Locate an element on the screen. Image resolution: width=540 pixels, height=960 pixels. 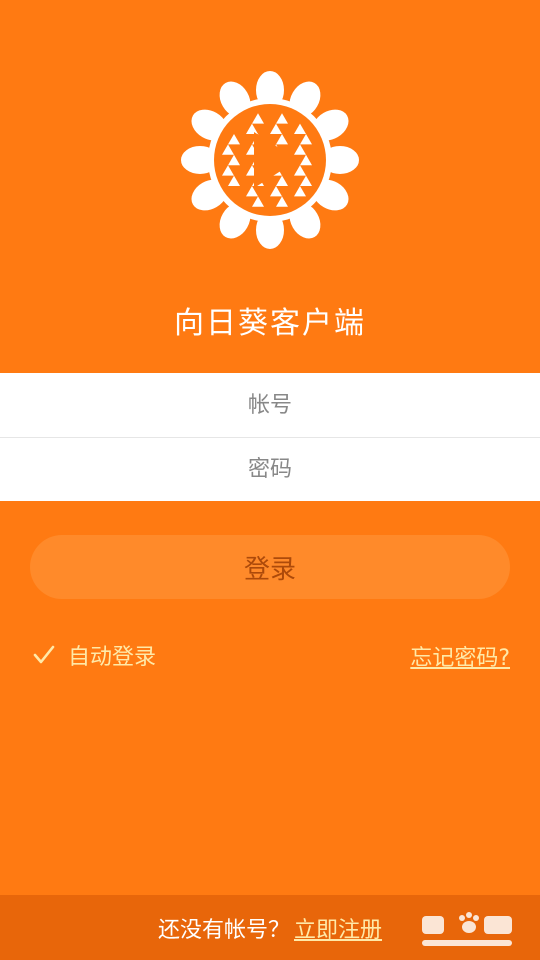
auto-login-label: 自动登录 is located at coordinates (112, 657).